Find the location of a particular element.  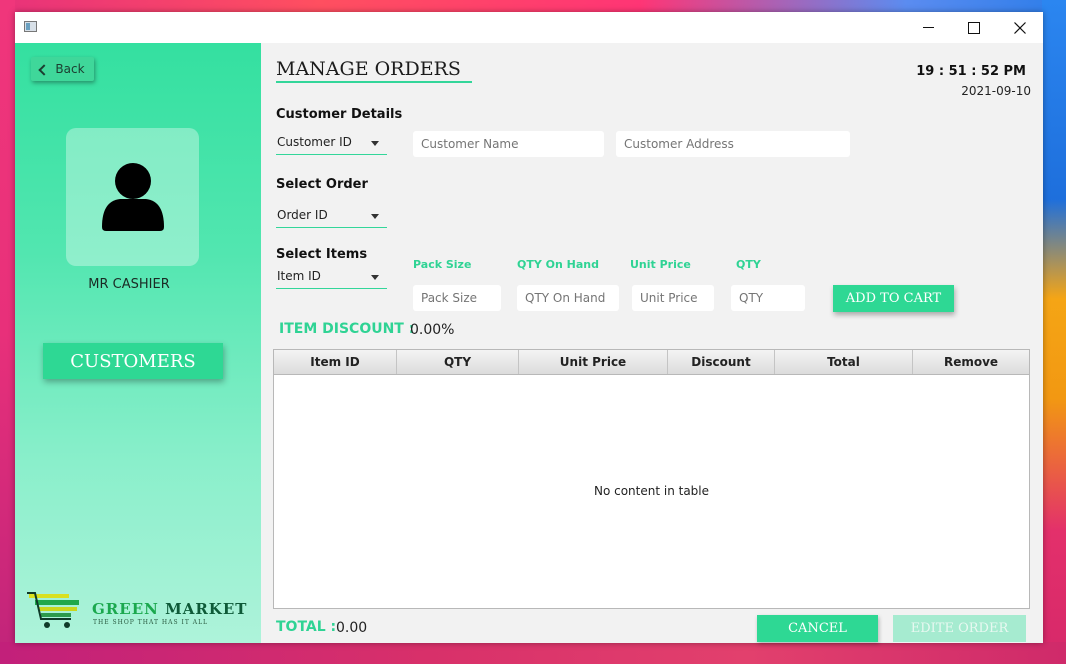

title-bar is located at coordinates (529, 27).